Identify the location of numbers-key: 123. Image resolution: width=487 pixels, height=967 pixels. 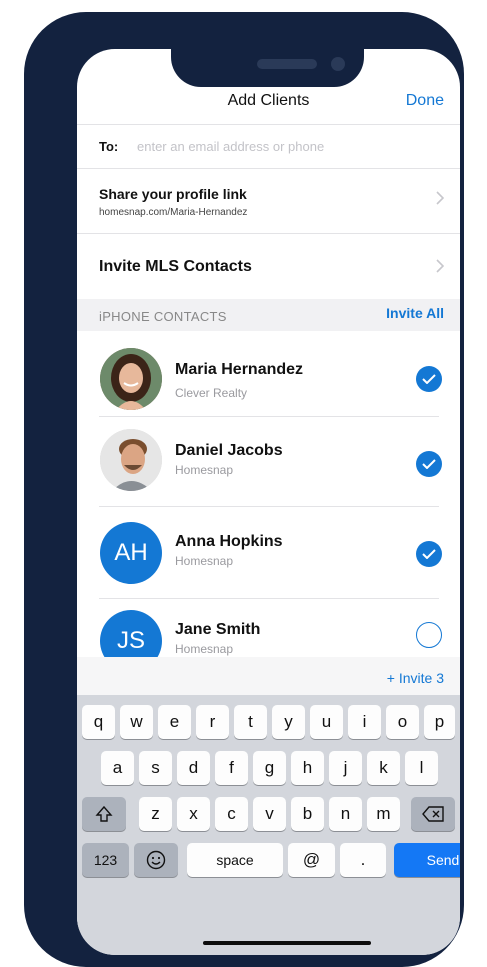
(105, 860).